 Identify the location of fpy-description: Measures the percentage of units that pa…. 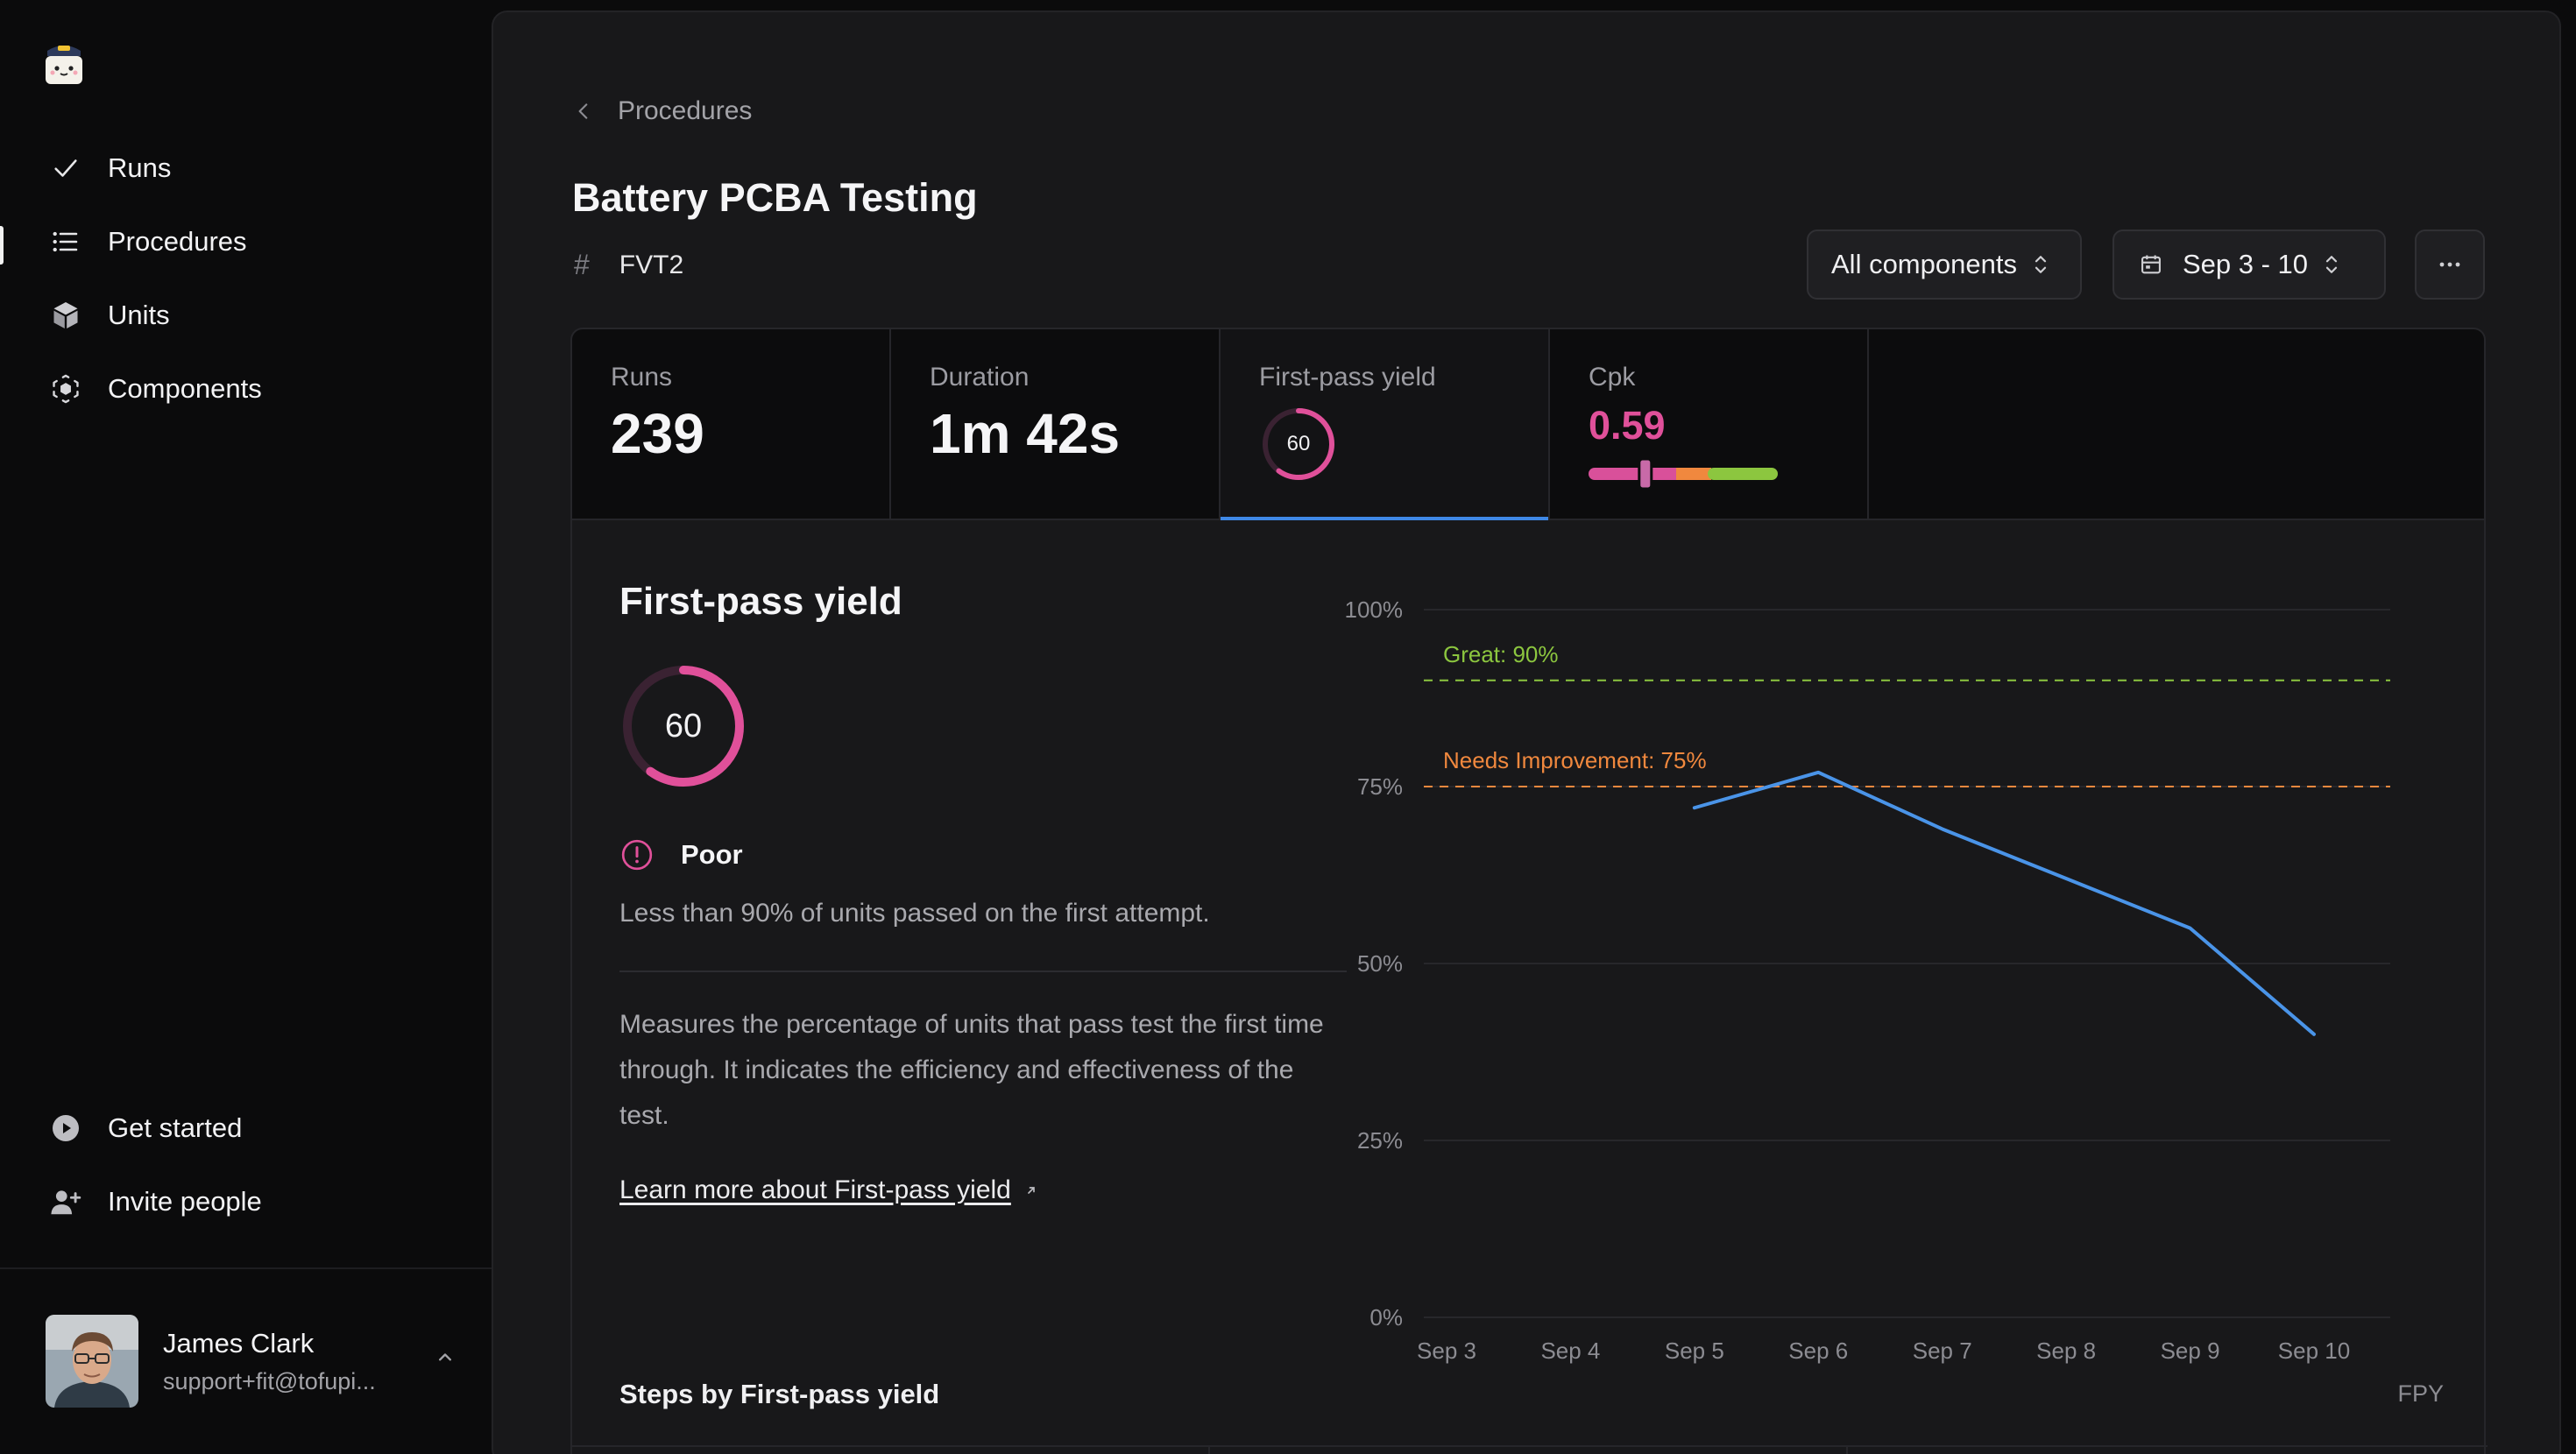
(971, 1070).